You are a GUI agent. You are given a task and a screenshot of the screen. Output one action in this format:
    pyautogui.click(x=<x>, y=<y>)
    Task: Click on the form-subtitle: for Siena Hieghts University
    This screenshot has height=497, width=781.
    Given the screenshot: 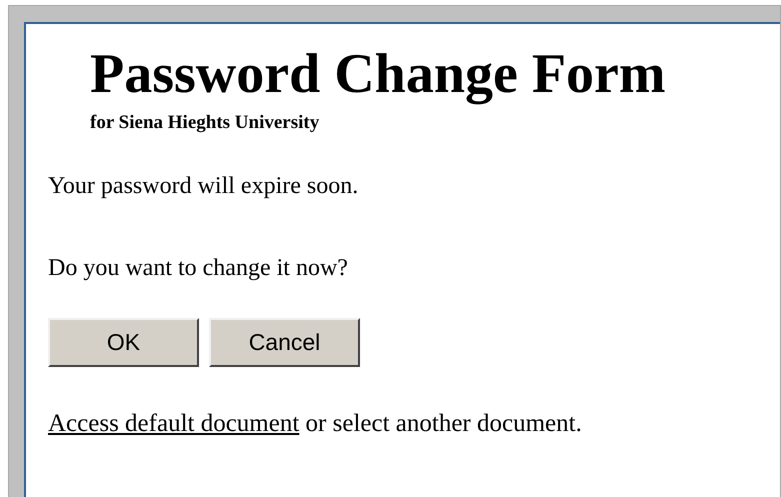 What is the action you would take?
    pyautogui.click(x=205, y=123)
    